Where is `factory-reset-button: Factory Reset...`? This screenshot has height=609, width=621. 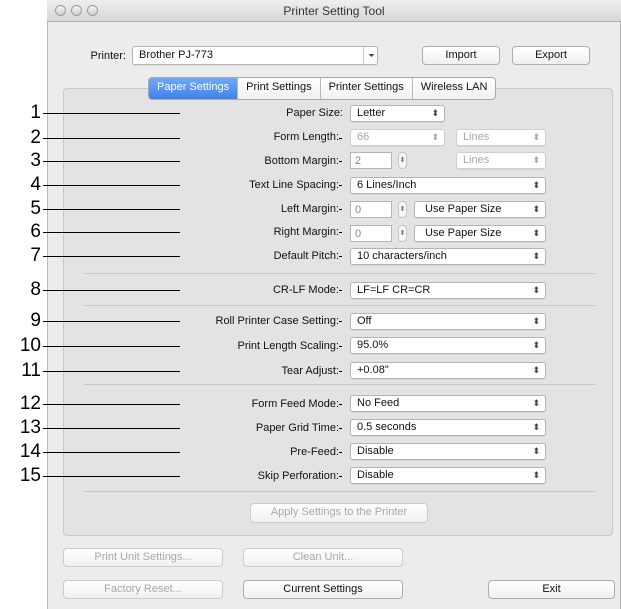
factory-reset-button: Factory Reset... is located at coordinates (143, 589).